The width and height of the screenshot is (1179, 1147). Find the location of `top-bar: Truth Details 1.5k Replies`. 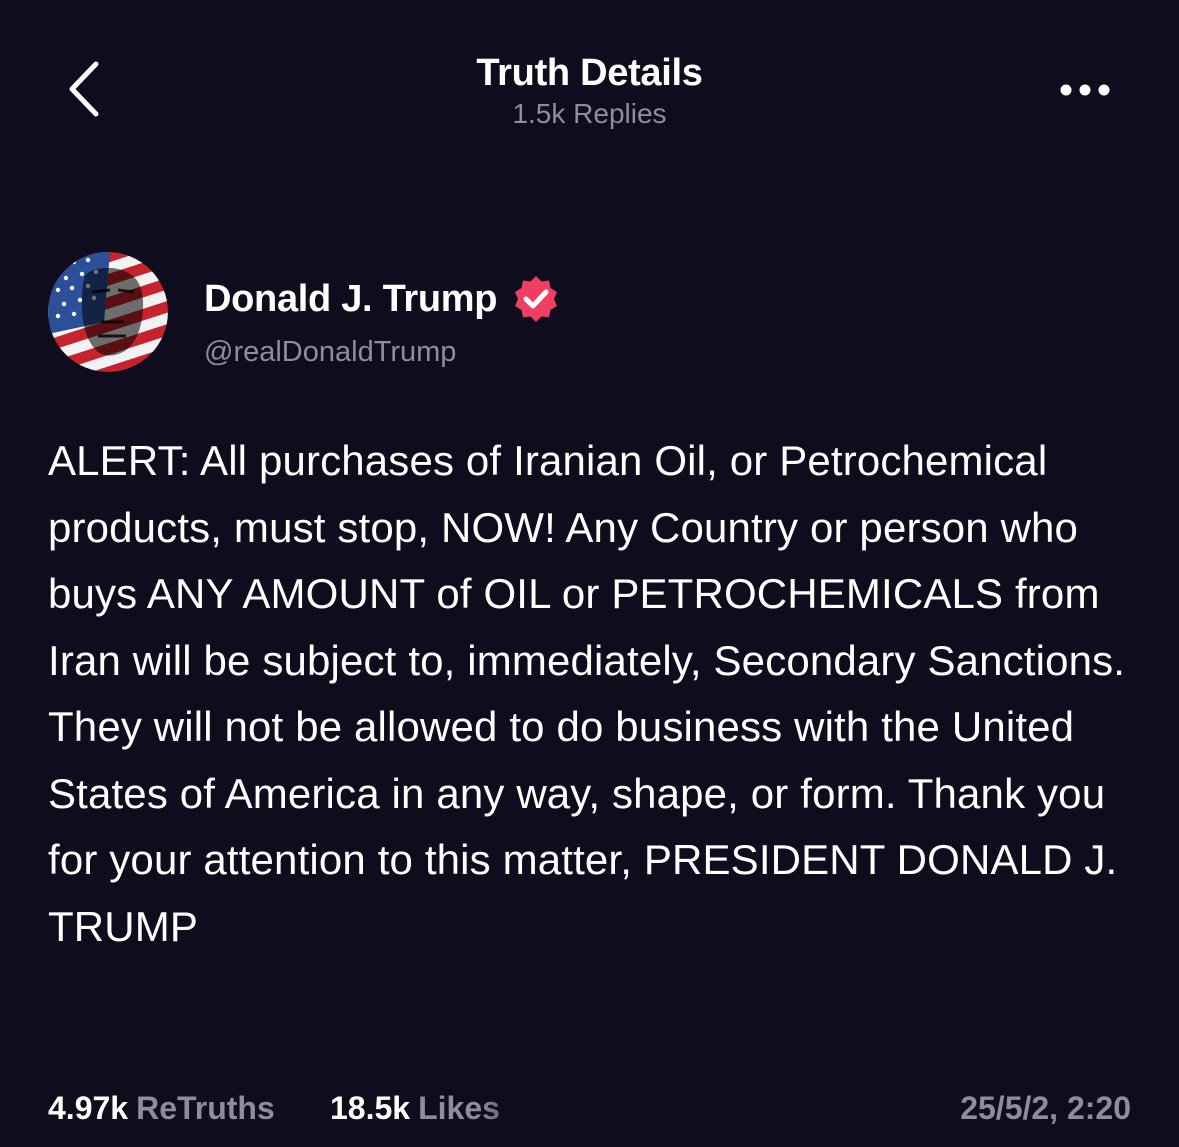

top-bar: Truth Details 1.5k Replies is located at coordinates (589, 80).